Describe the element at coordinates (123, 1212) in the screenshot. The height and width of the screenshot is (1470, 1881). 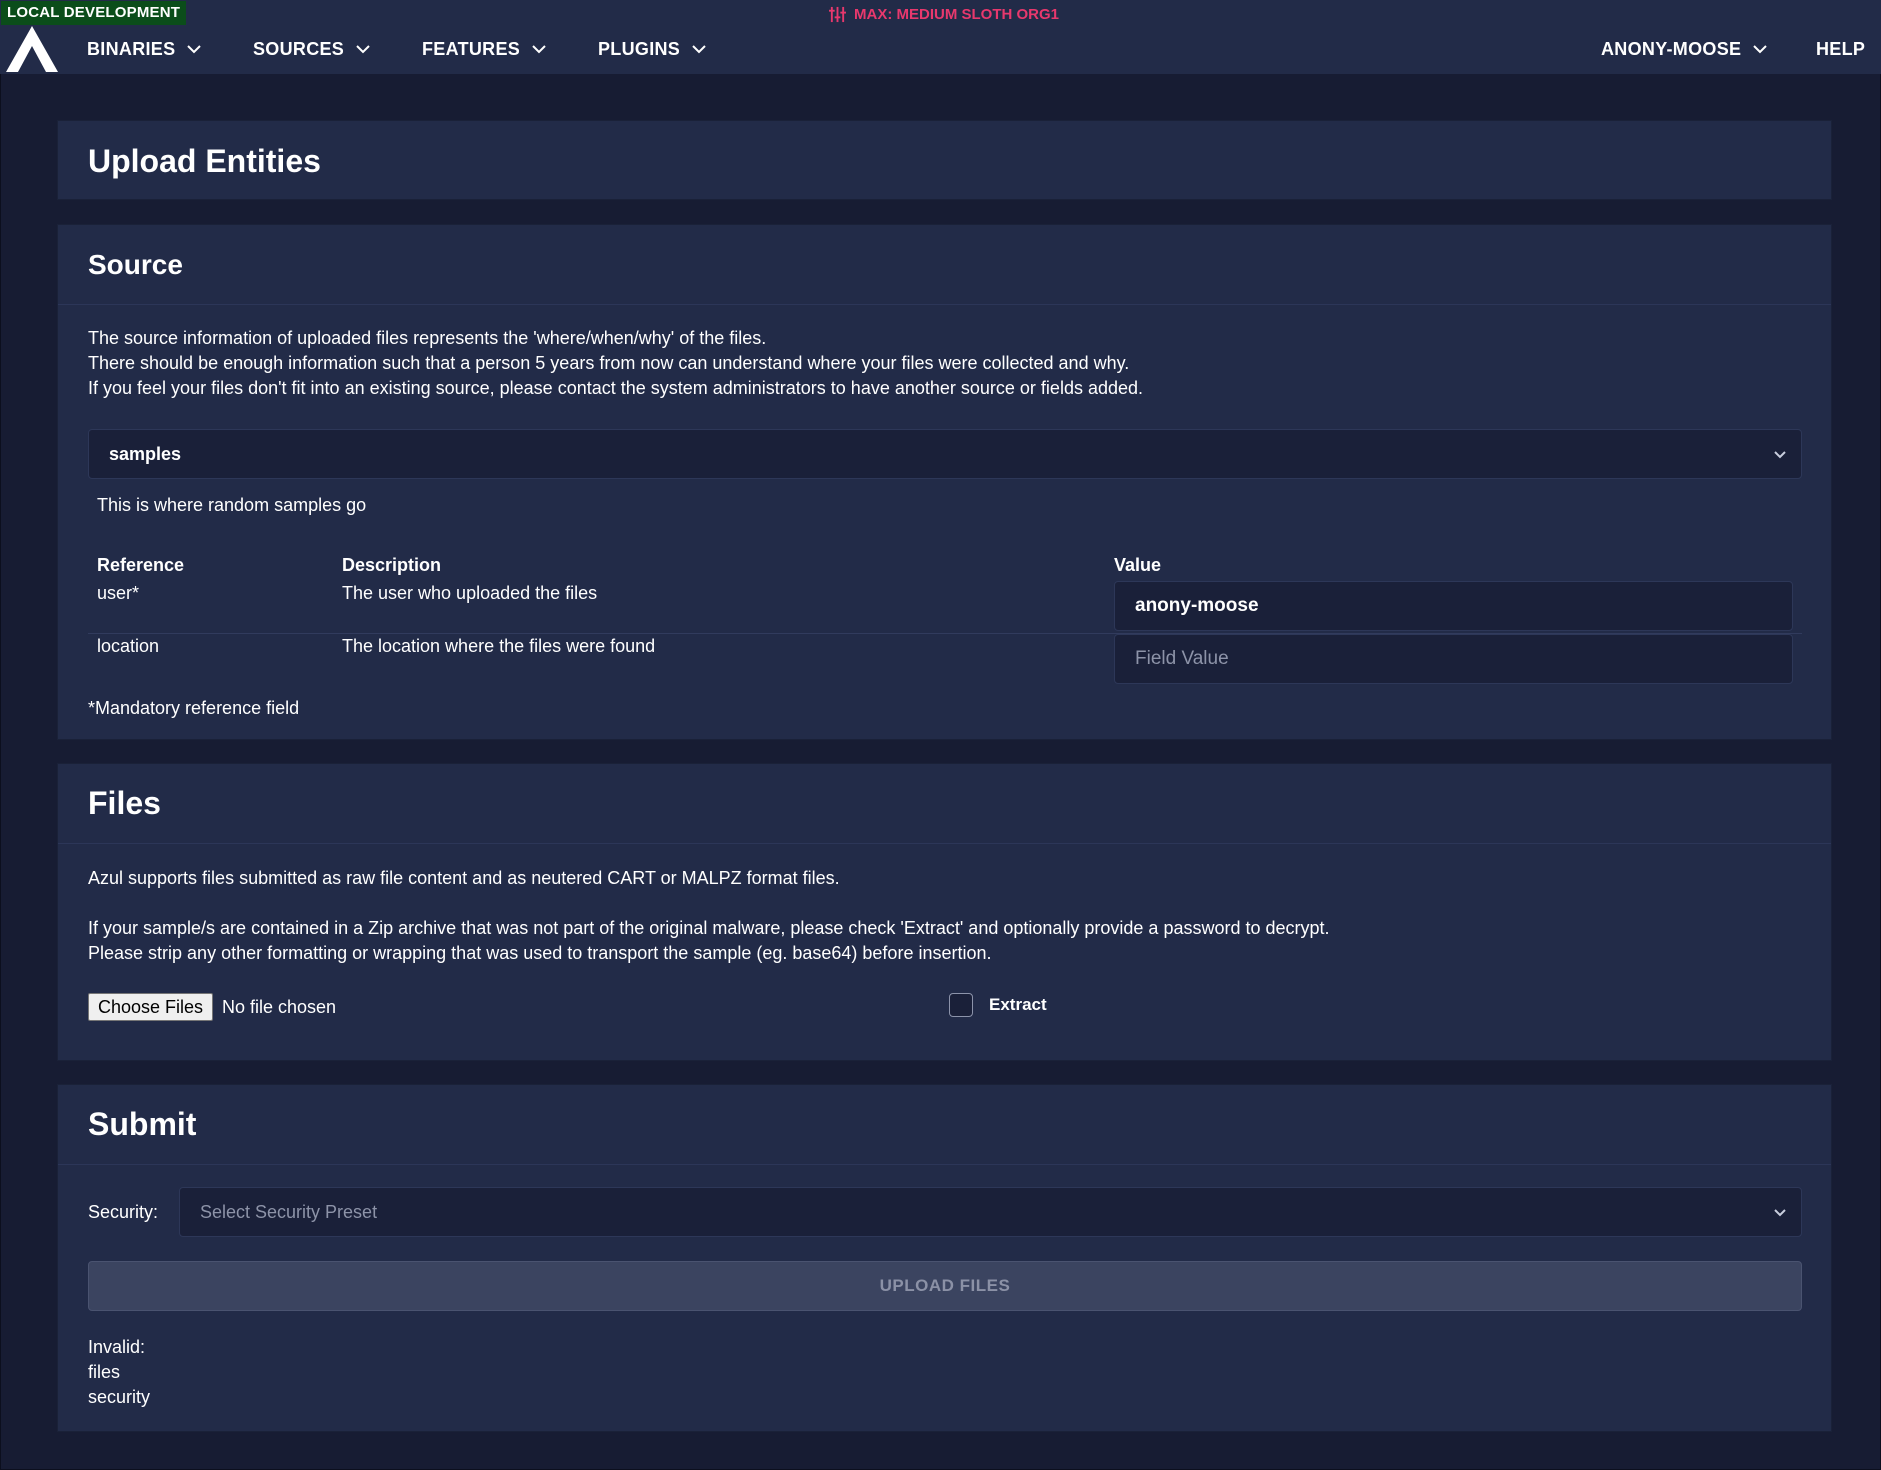
I see `security-label: Security:` at that location.